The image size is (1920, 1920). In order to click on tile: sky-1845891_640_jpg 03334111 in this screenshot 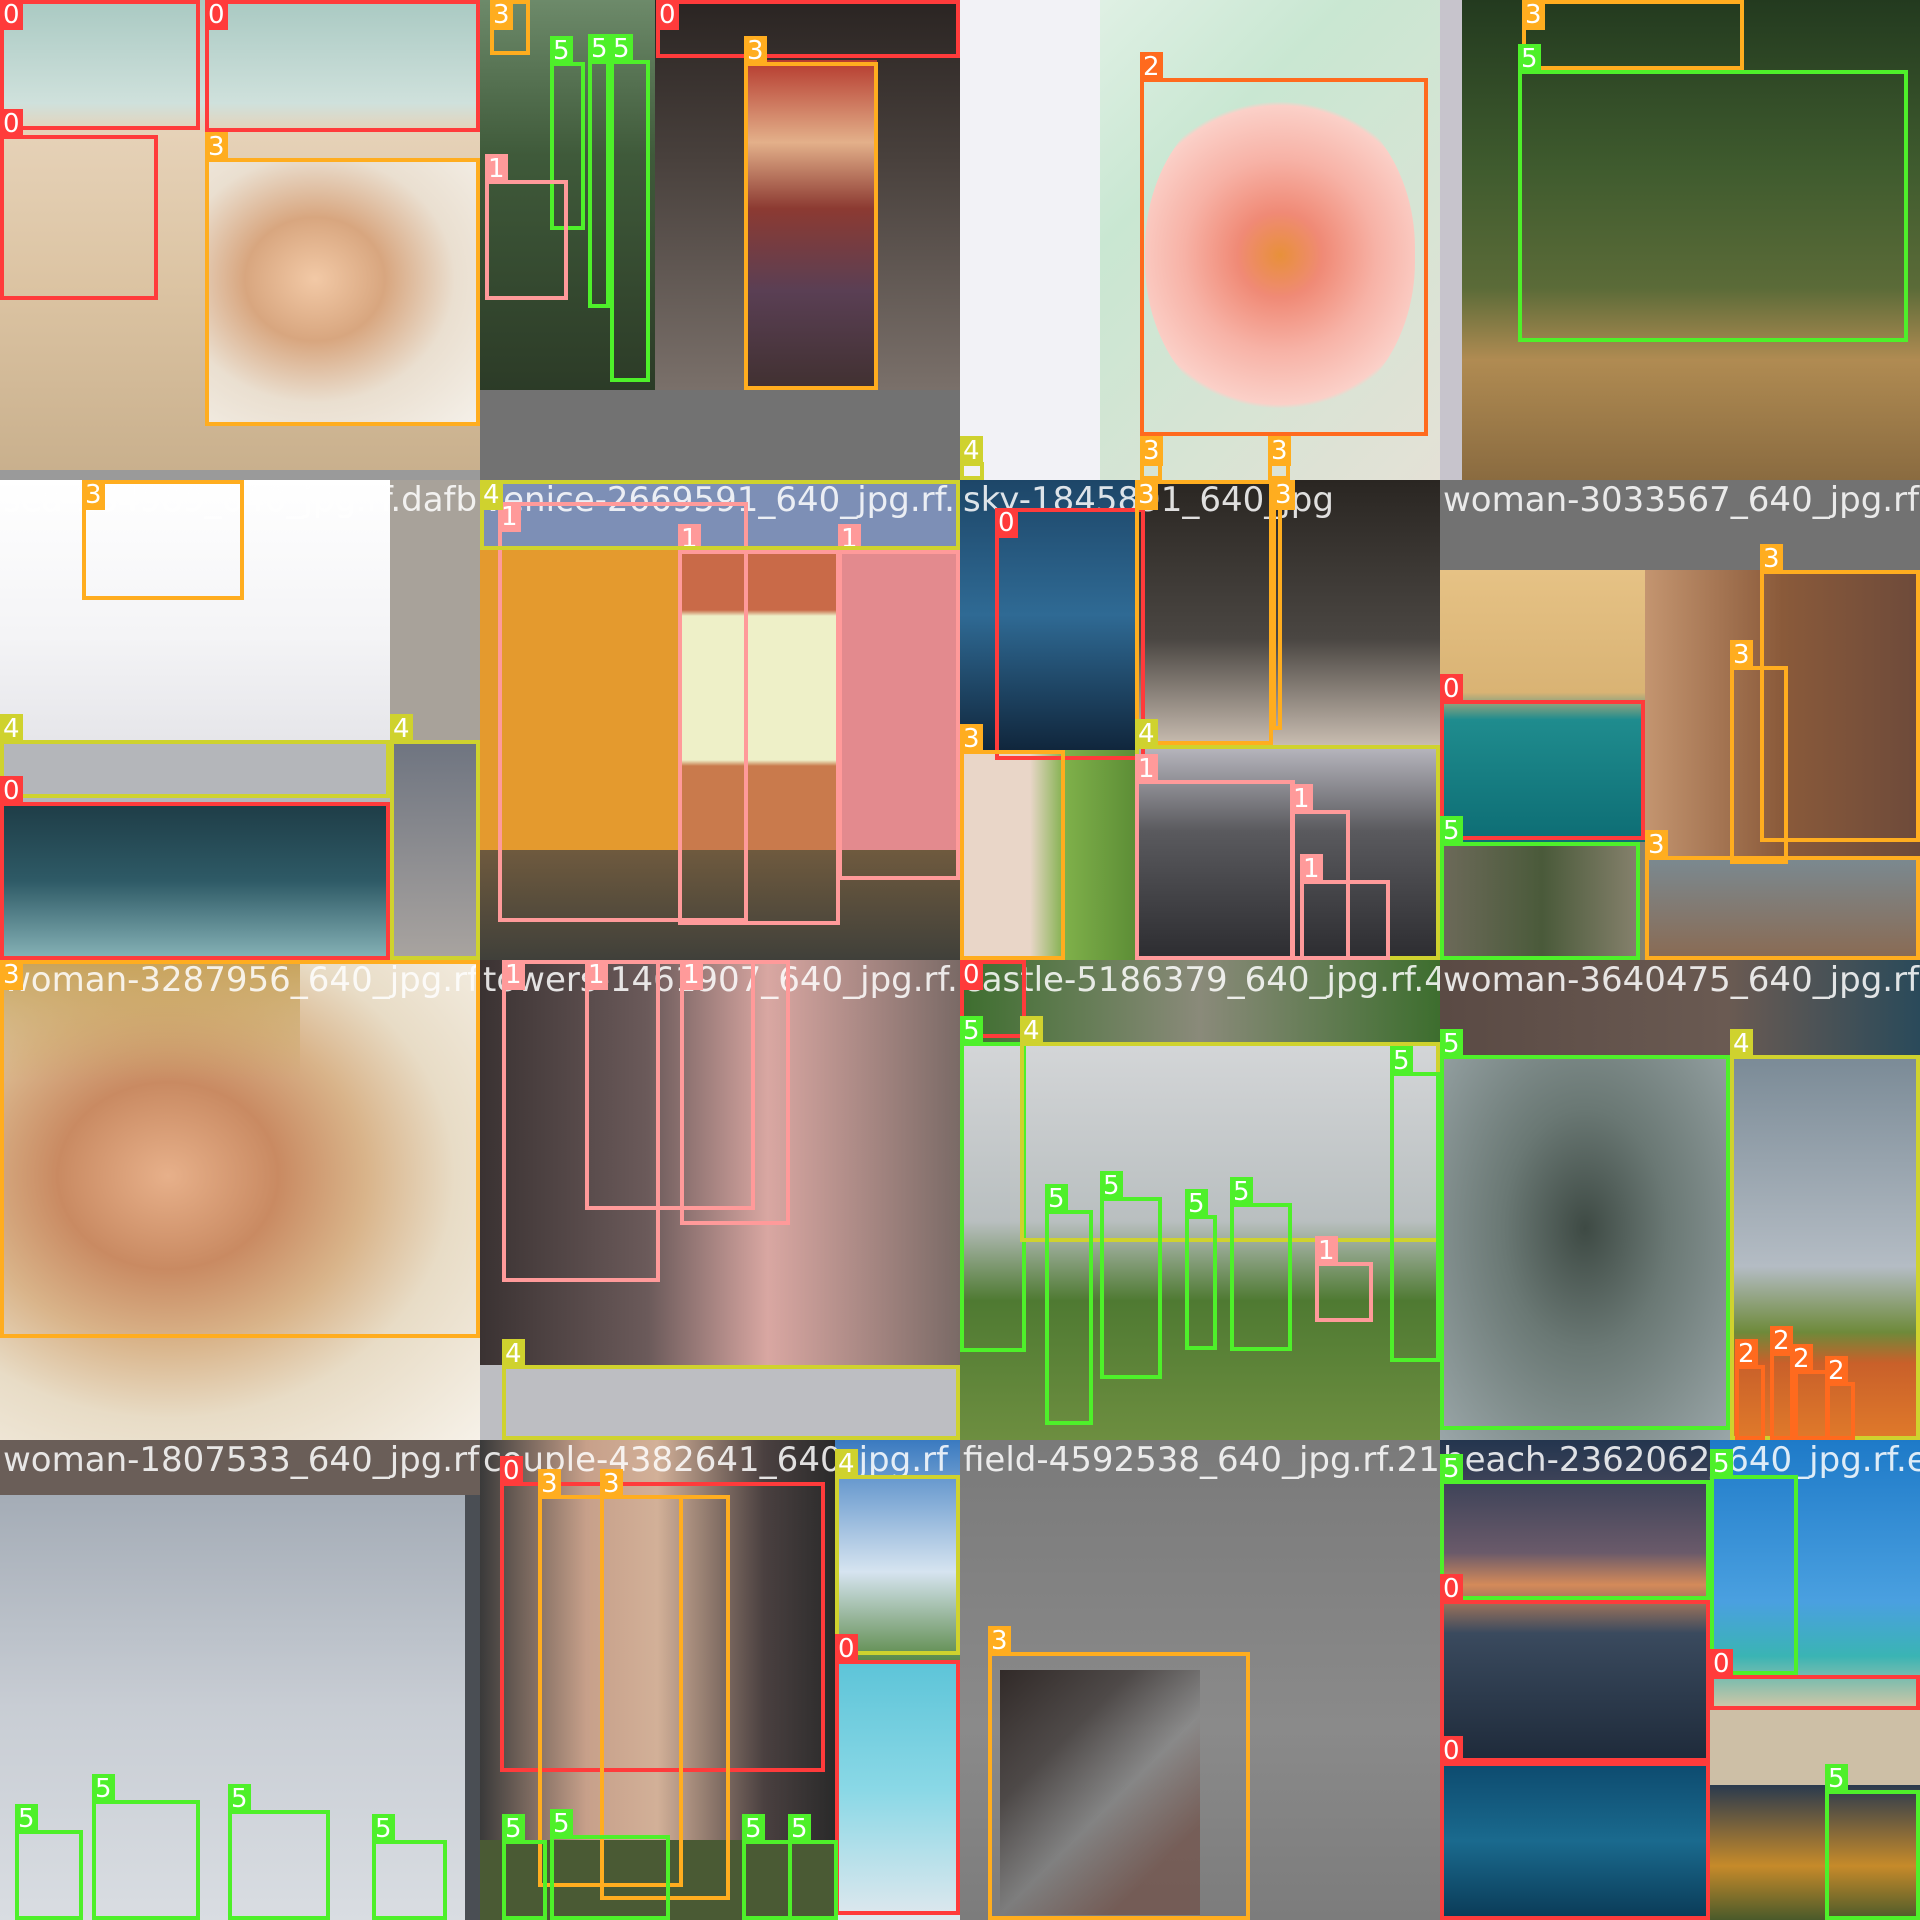, I will do `click(1200, 720)`.